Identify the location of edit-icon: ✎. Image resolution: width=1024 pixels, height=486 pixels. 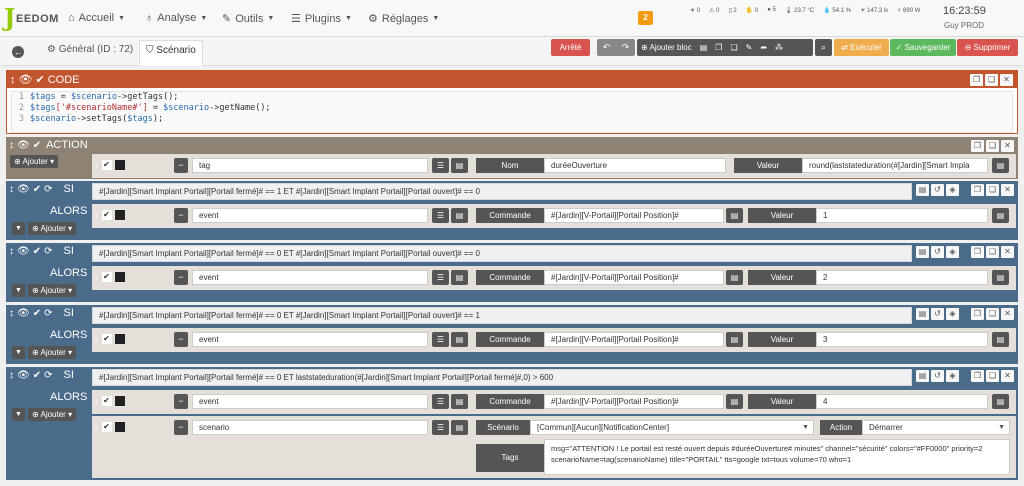
(749, 47).